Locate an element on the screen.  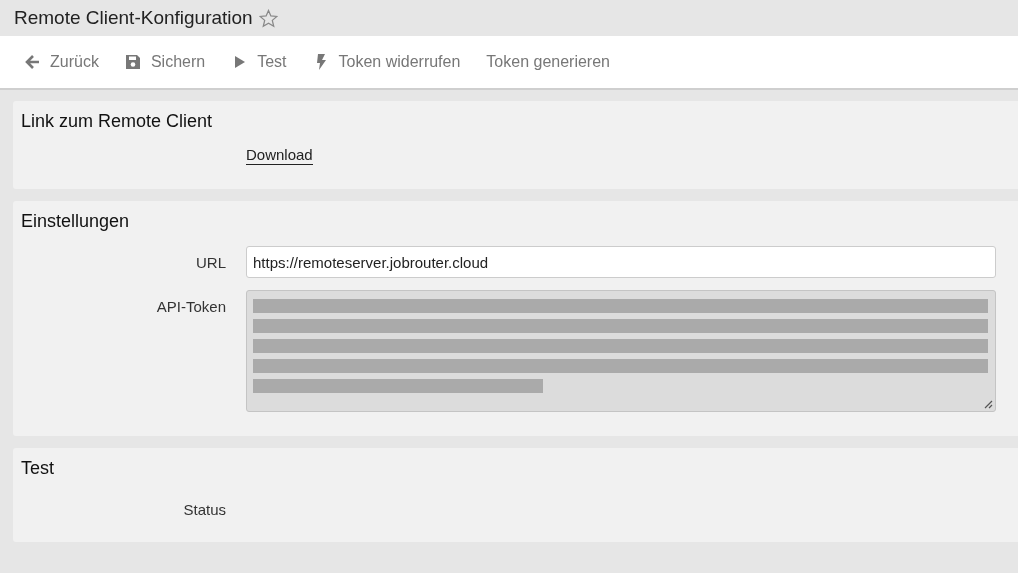
toolbar-button: Token widerrufen is located at coordinates (386, 62).